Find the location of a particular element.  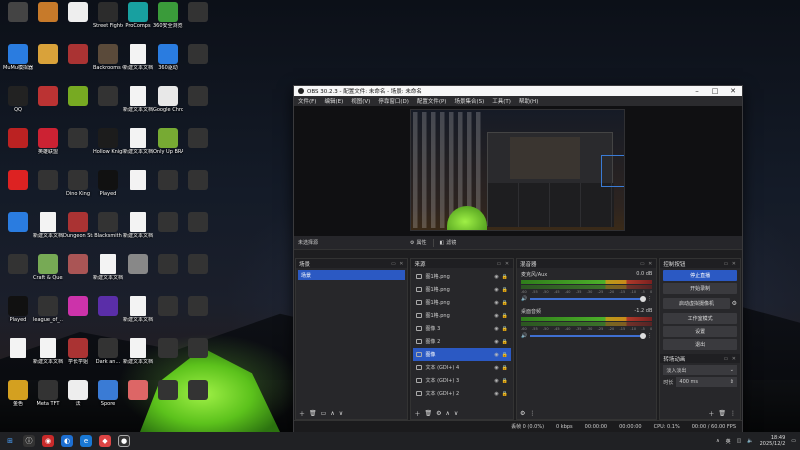

add-source-icon: ＋ is located at coordinates (417, 413).